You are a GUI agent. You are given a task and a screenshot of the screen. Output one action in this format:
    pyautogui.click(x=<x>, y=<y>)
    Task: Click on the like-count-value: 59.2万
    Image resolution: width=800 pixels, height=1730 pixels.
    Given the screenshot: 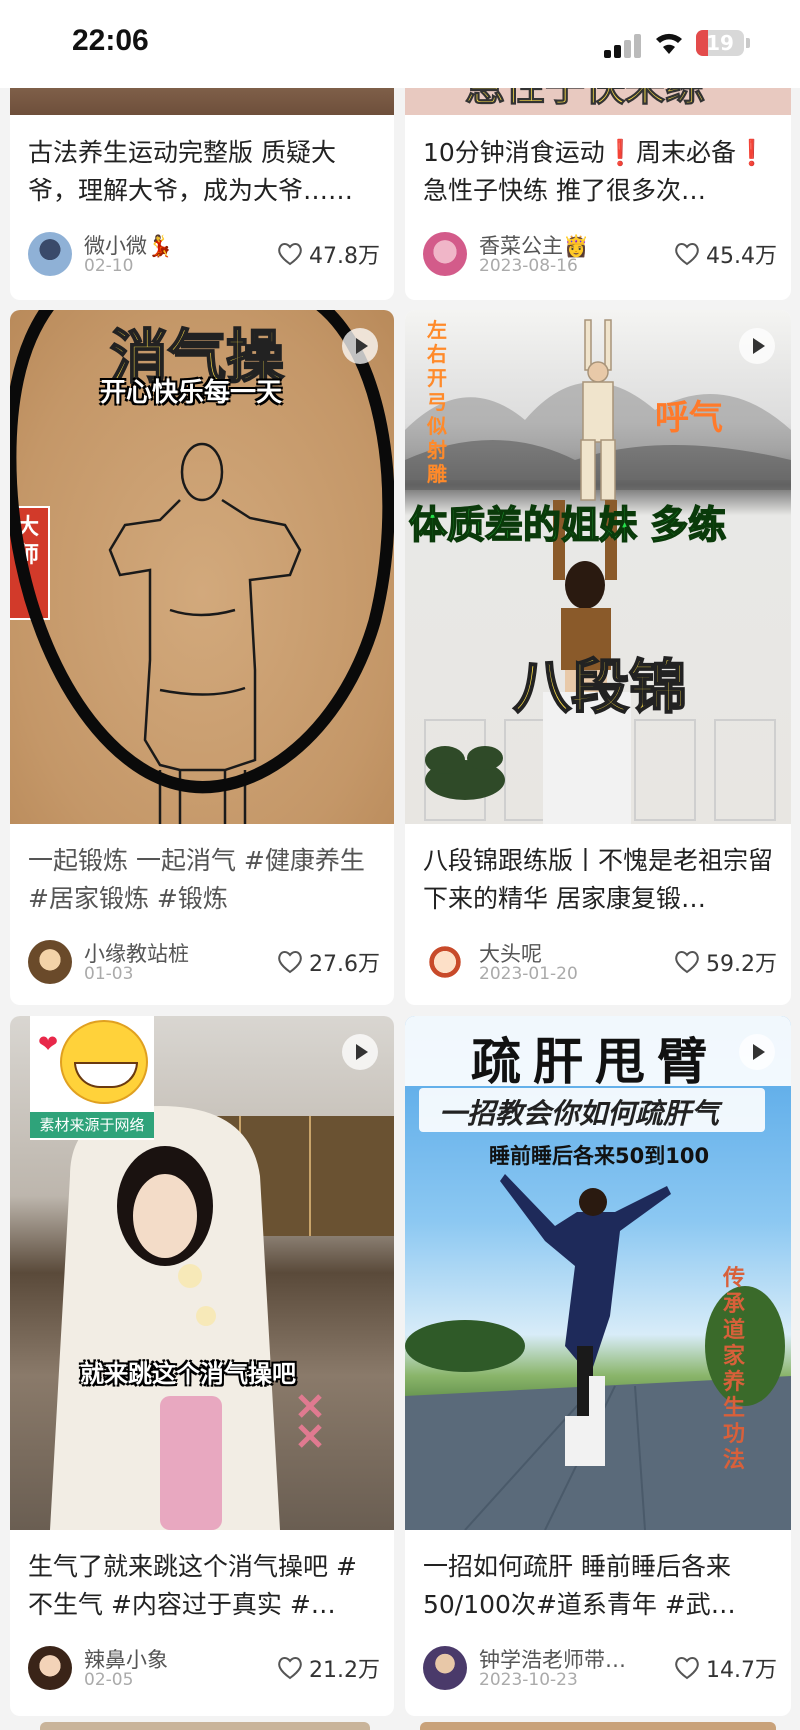 What is the action you would take?
    pyautogui.click(x=741, y=964)
    